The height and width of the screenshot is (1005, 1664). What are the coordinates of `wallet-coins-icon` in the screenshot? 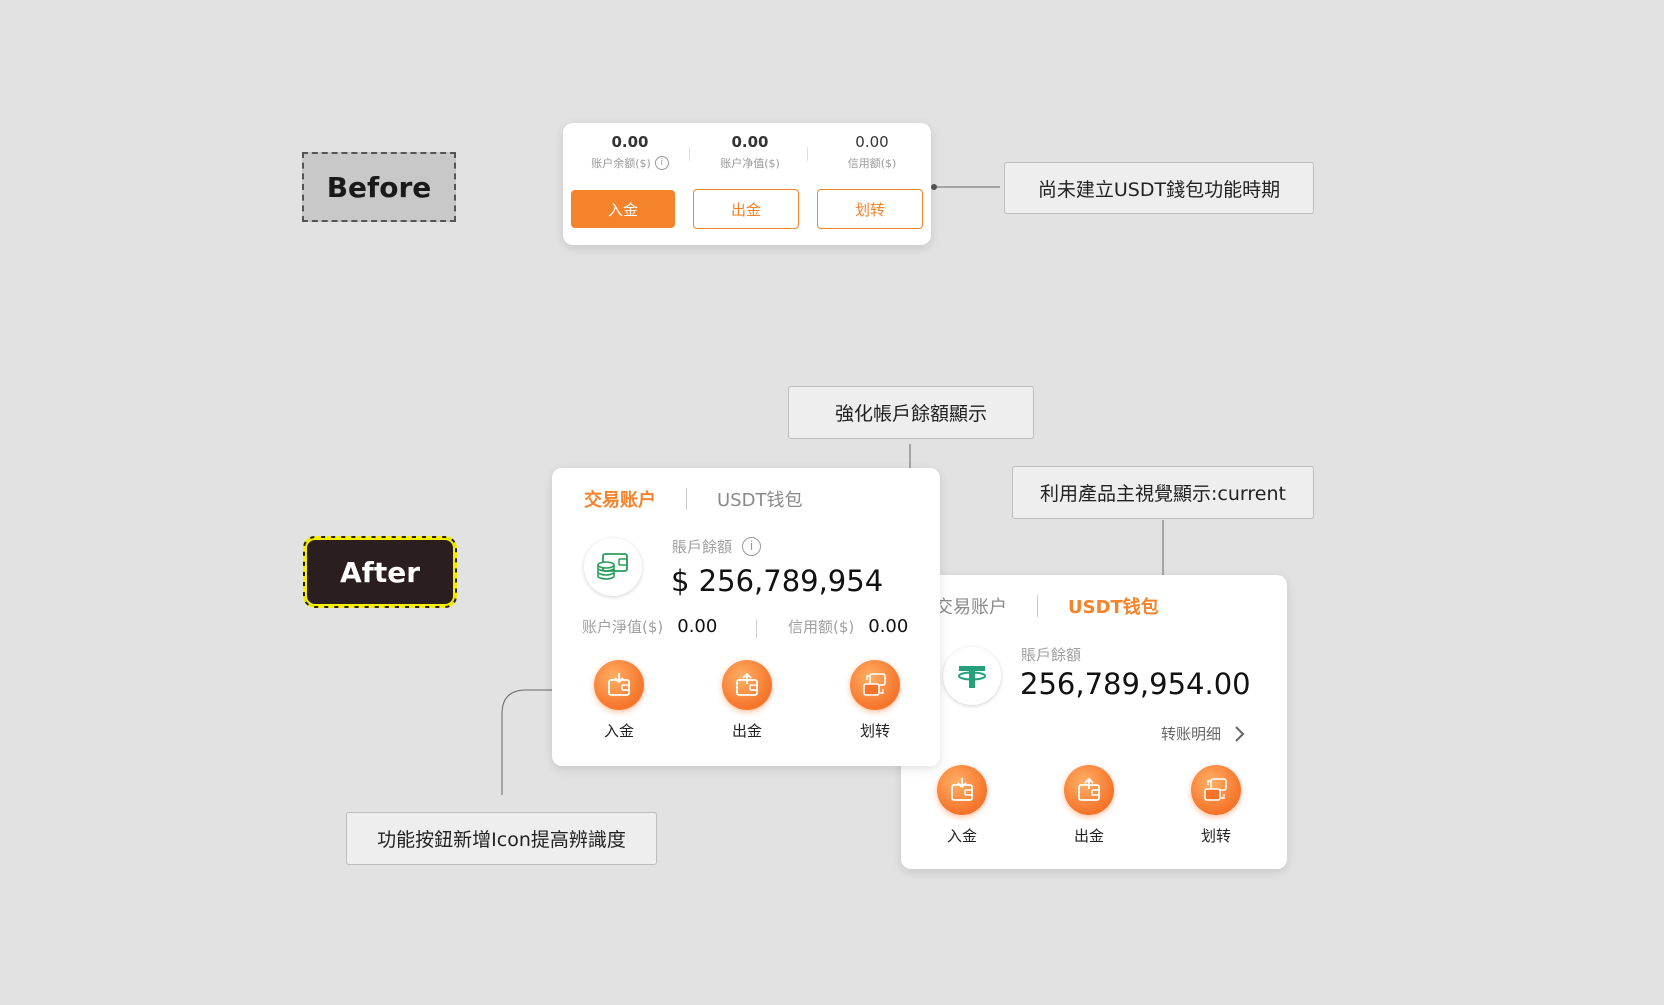 It's located at (613, 567).